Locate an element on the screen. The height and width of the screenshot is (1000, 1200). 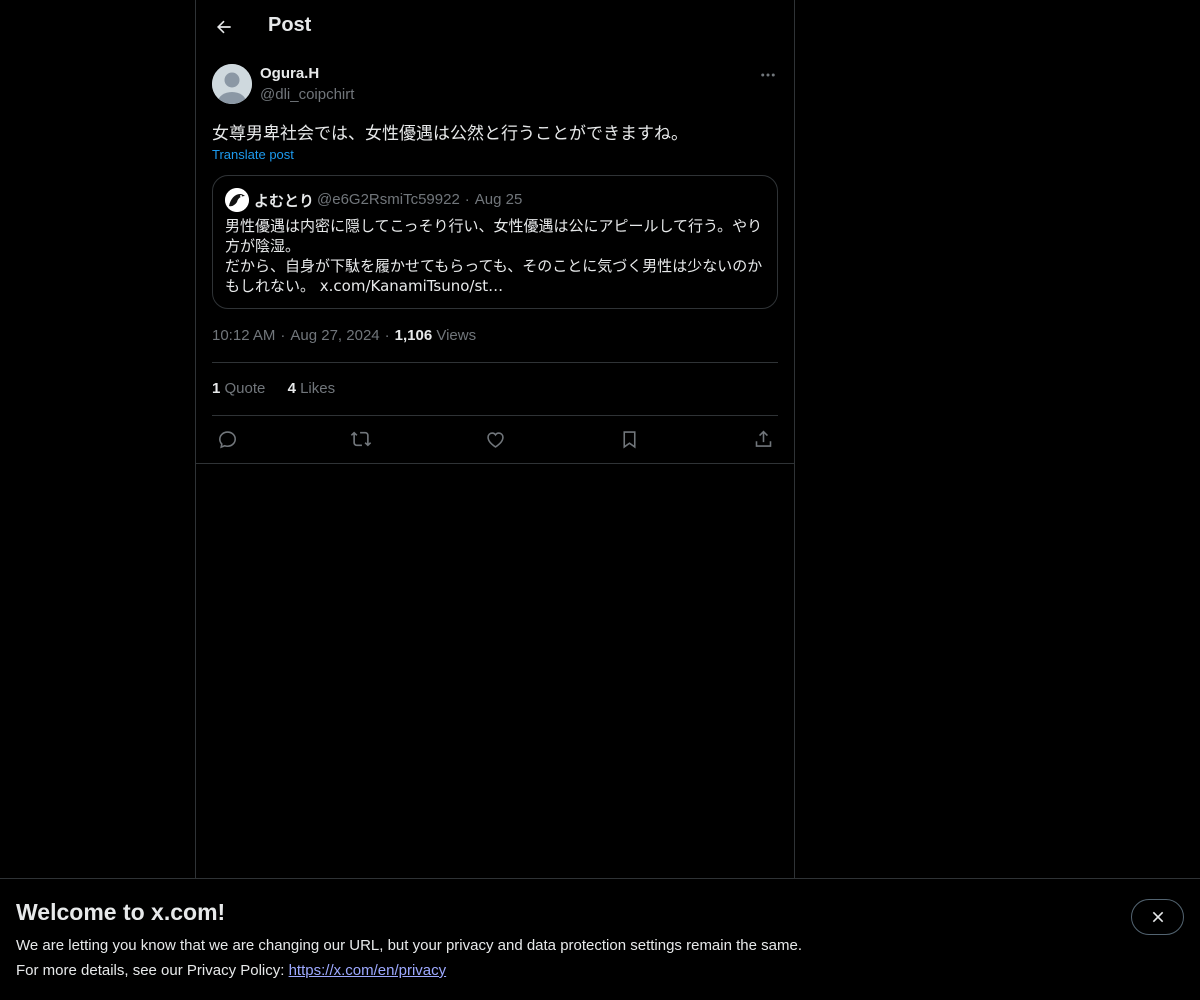
repost-icon is located at coordinates (361, 439).